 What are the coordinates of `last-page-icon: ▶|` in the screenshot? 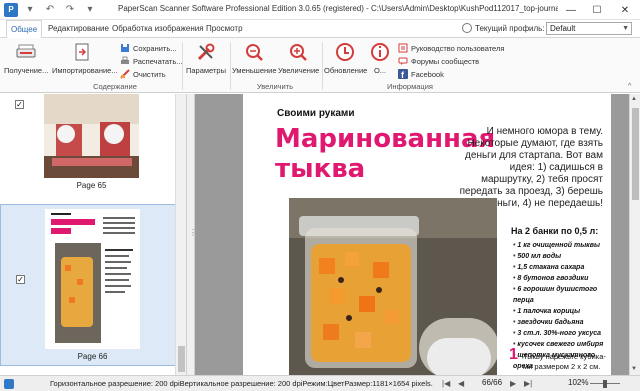 It's located at (528, 383).